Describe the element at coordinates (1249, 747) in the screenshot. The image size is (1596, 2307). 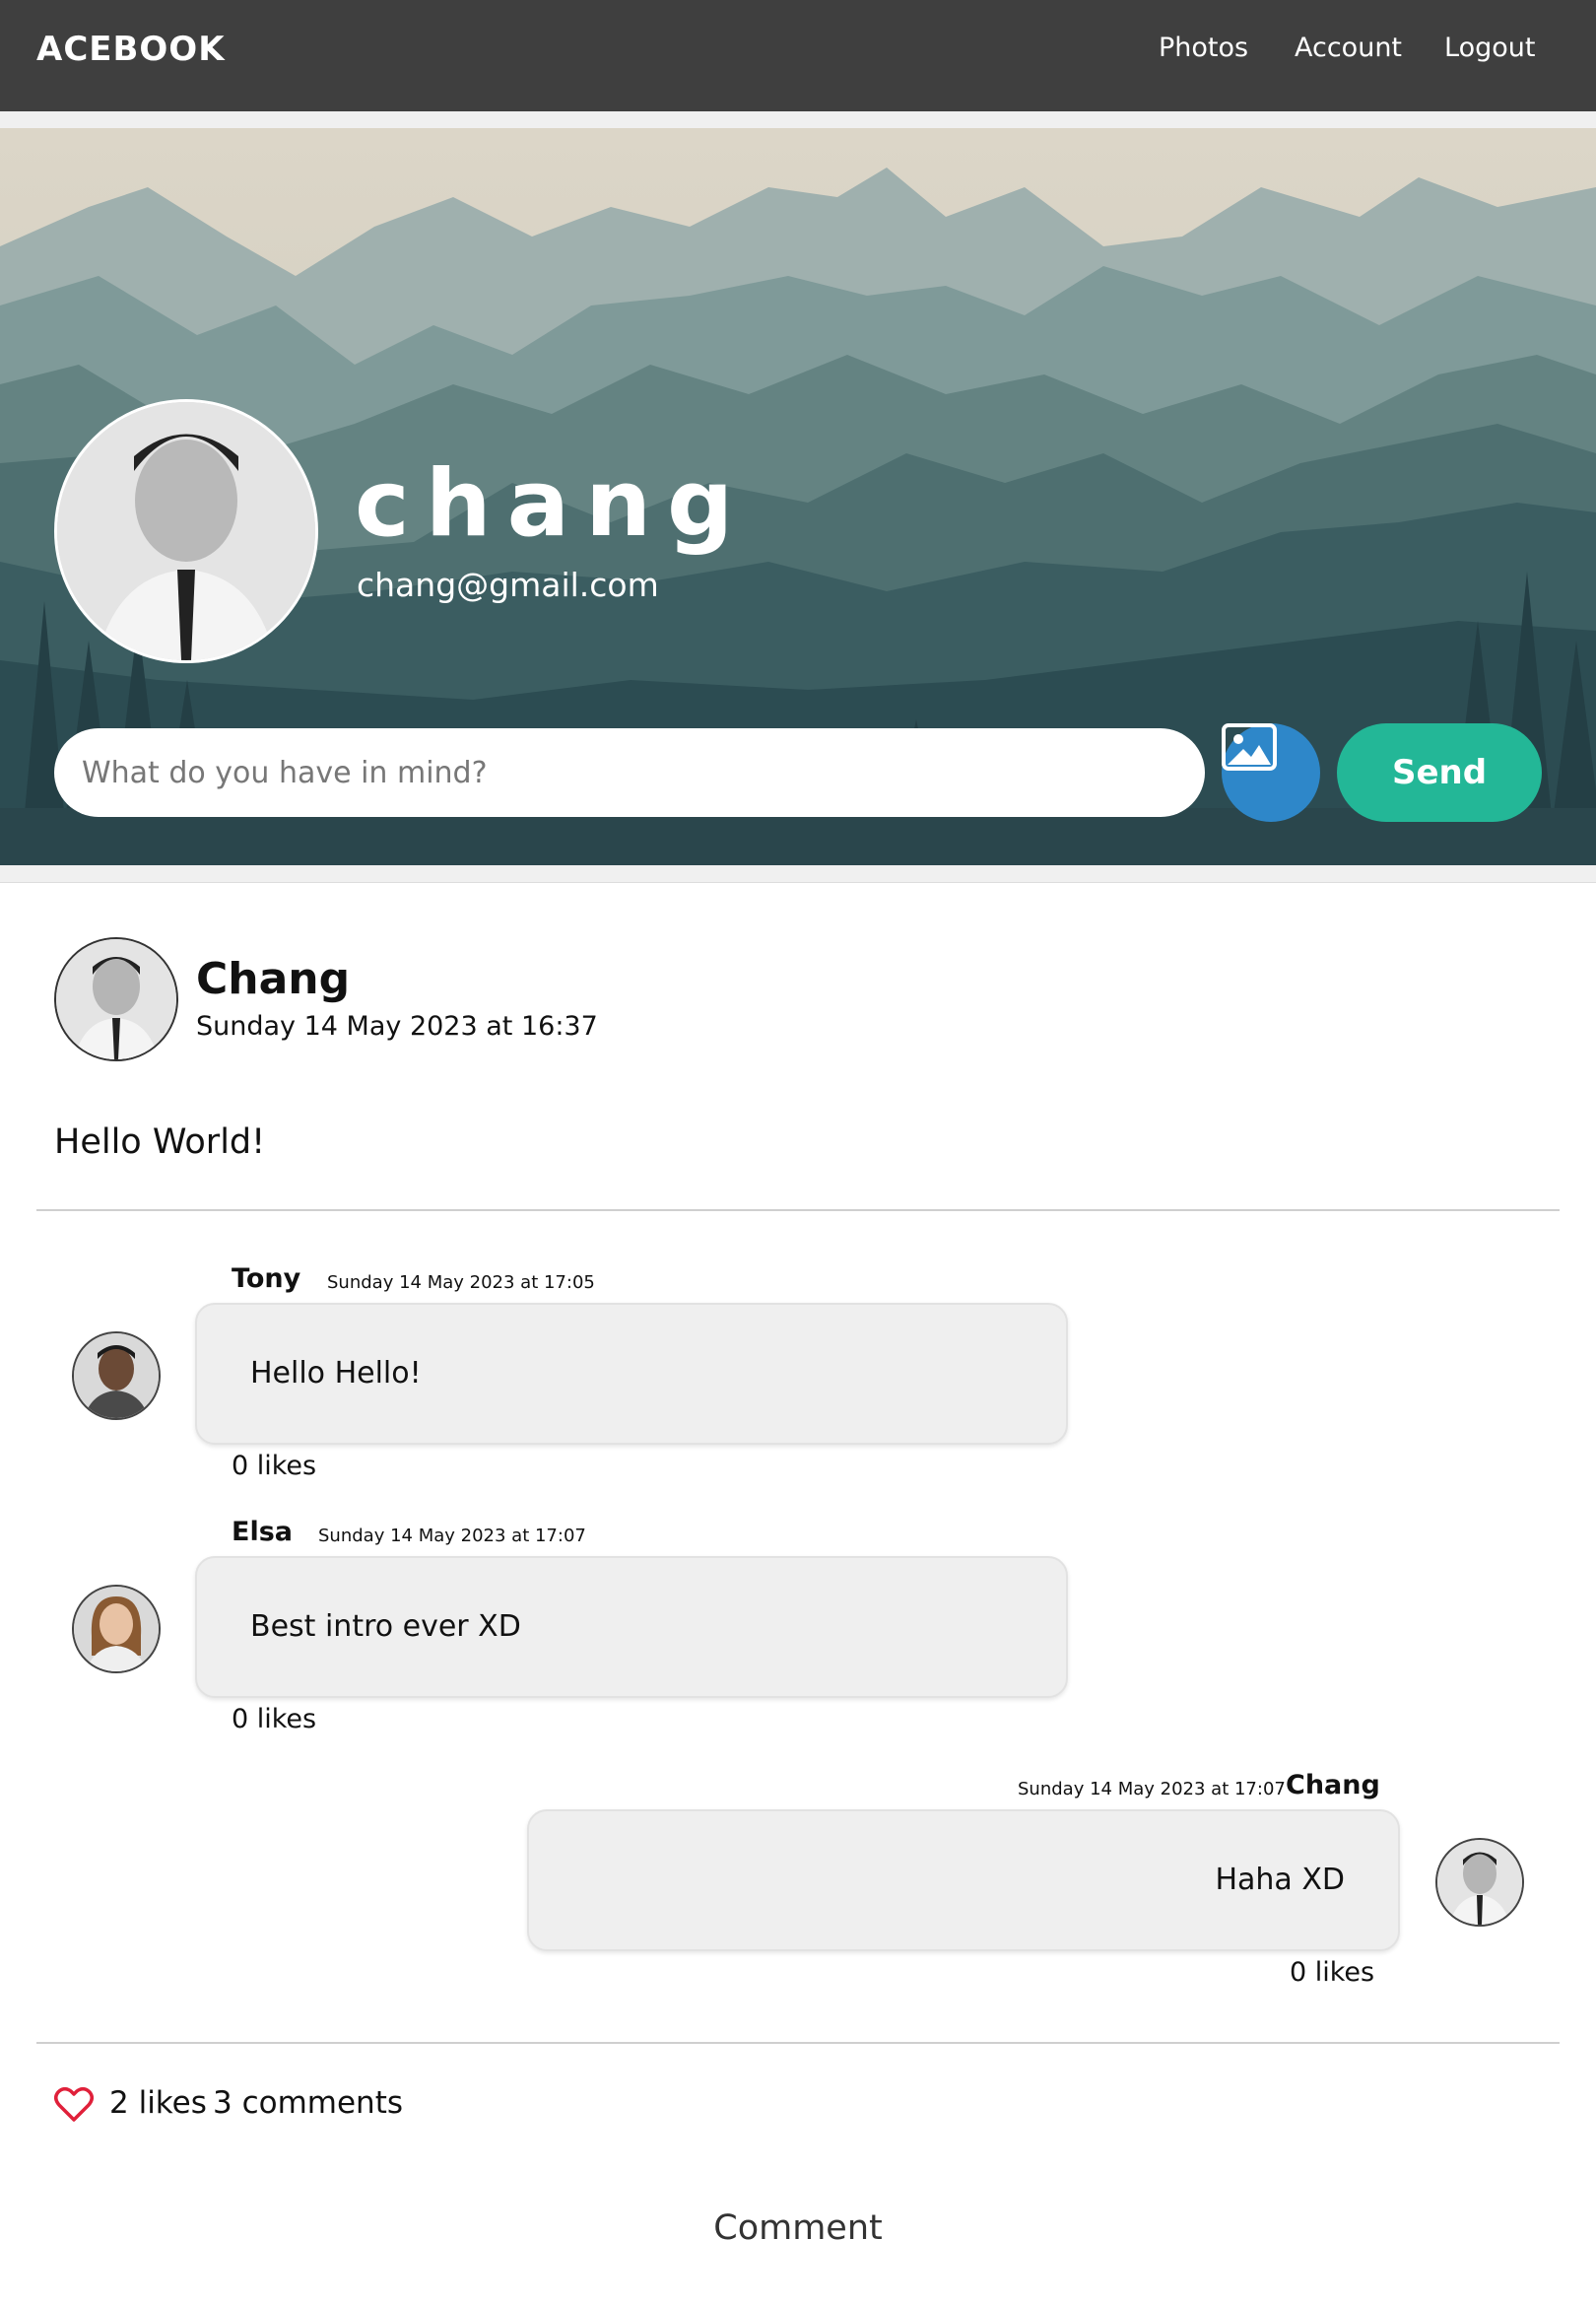
I see `image-icon` at that location.